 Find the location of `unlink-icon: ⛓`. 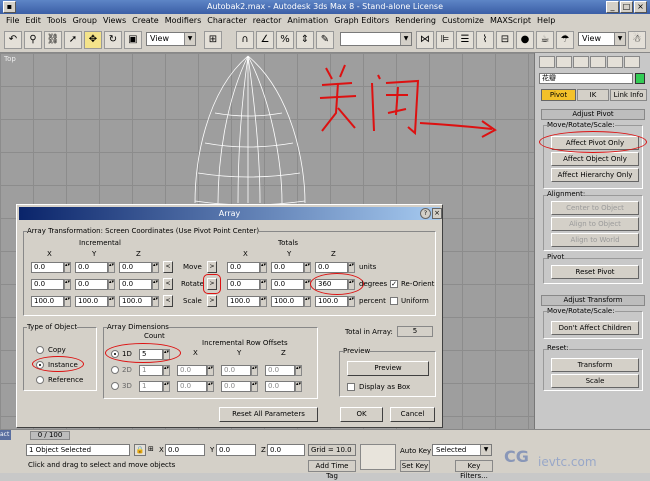

unlink-icon: ⛓ is located at coordinates (53, 40).